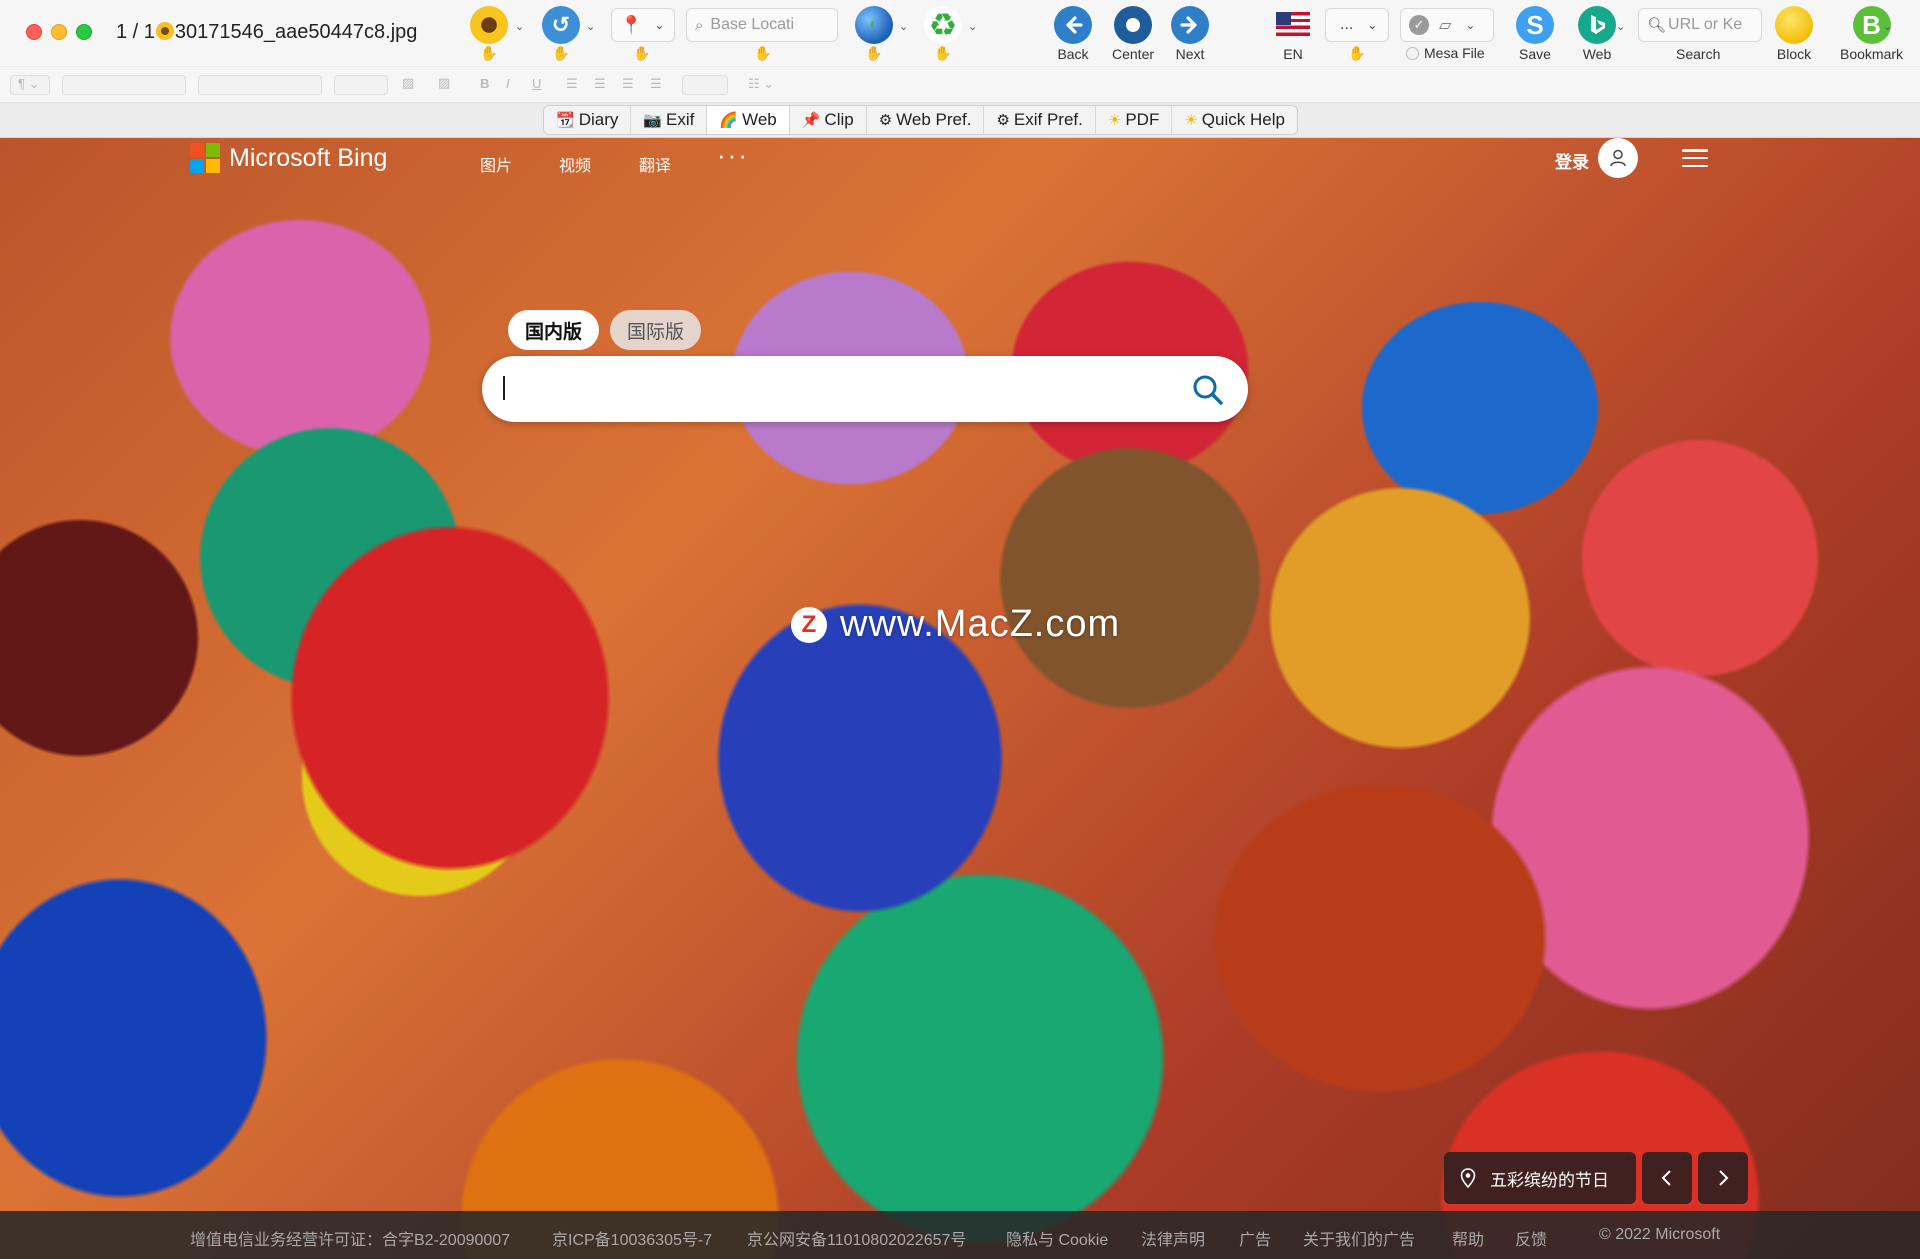 This screenshot has width=1920, height=1259. What do you see at coordinates (554, 330) in the screenshot?
I see `region-domestic-toggle: 国内版` at bounding box center [554, 330].